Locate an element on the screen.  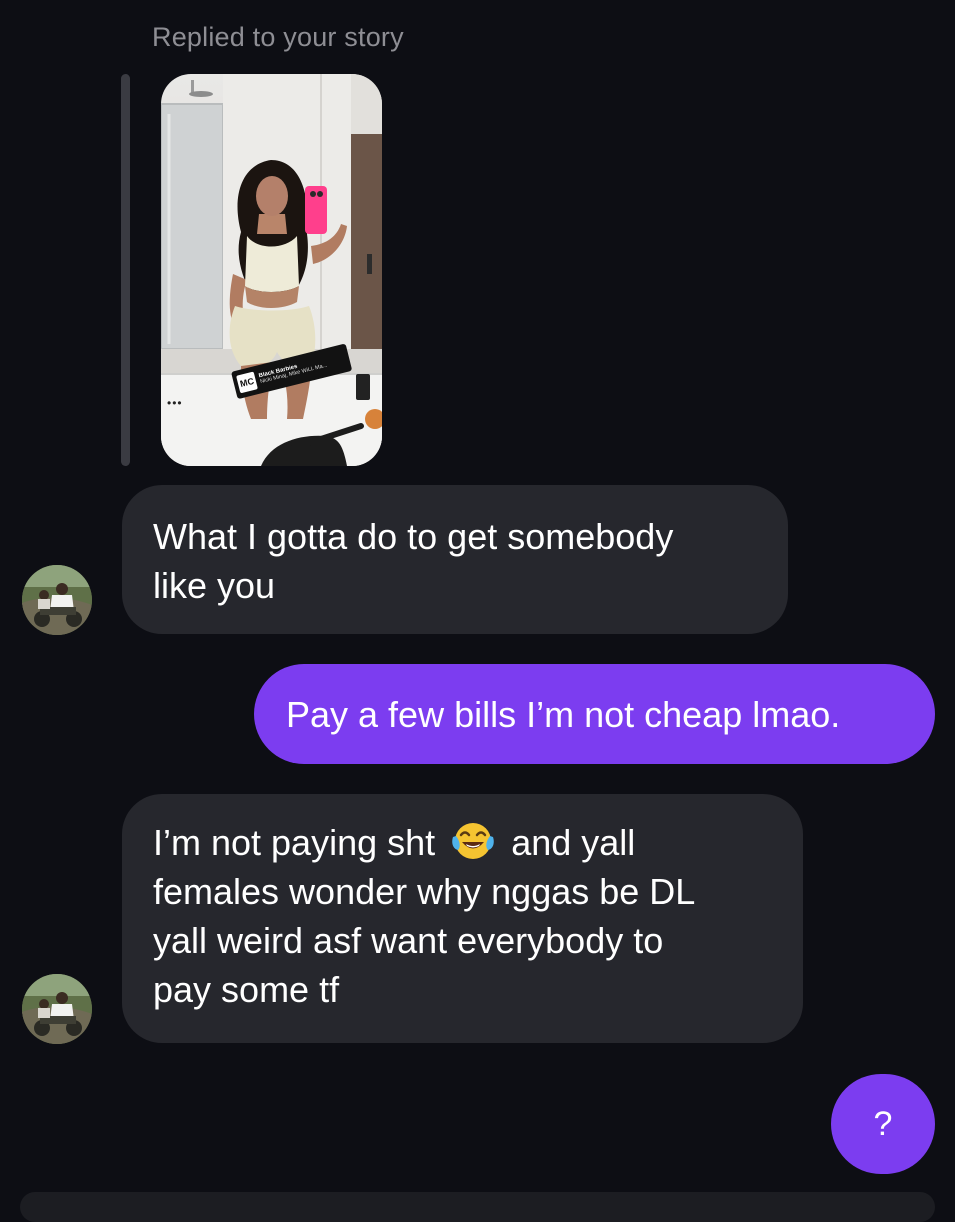
message-text-line: like you is located at coordinates (214, 585).